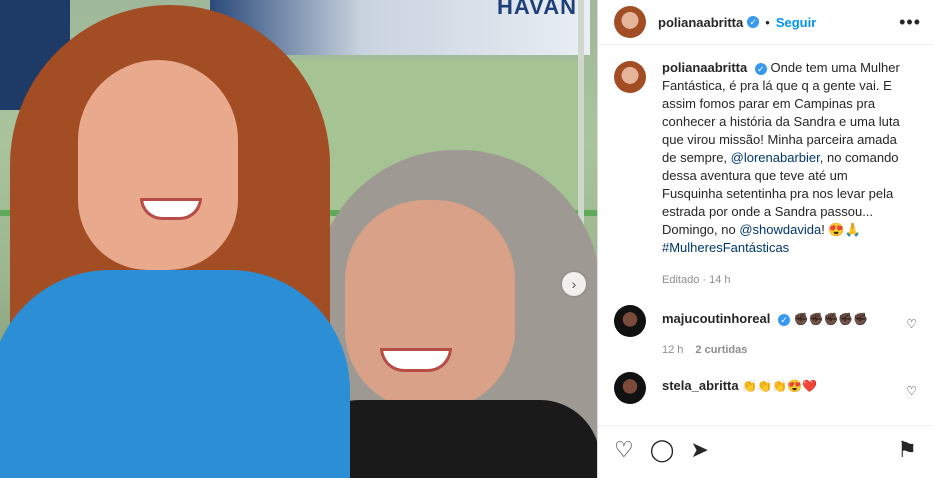 The height and width of the screenshot is (478, 933). Describe the element at coordinates (796, 22) in the screenshot. I see `follow-button: Seguir` at that location.